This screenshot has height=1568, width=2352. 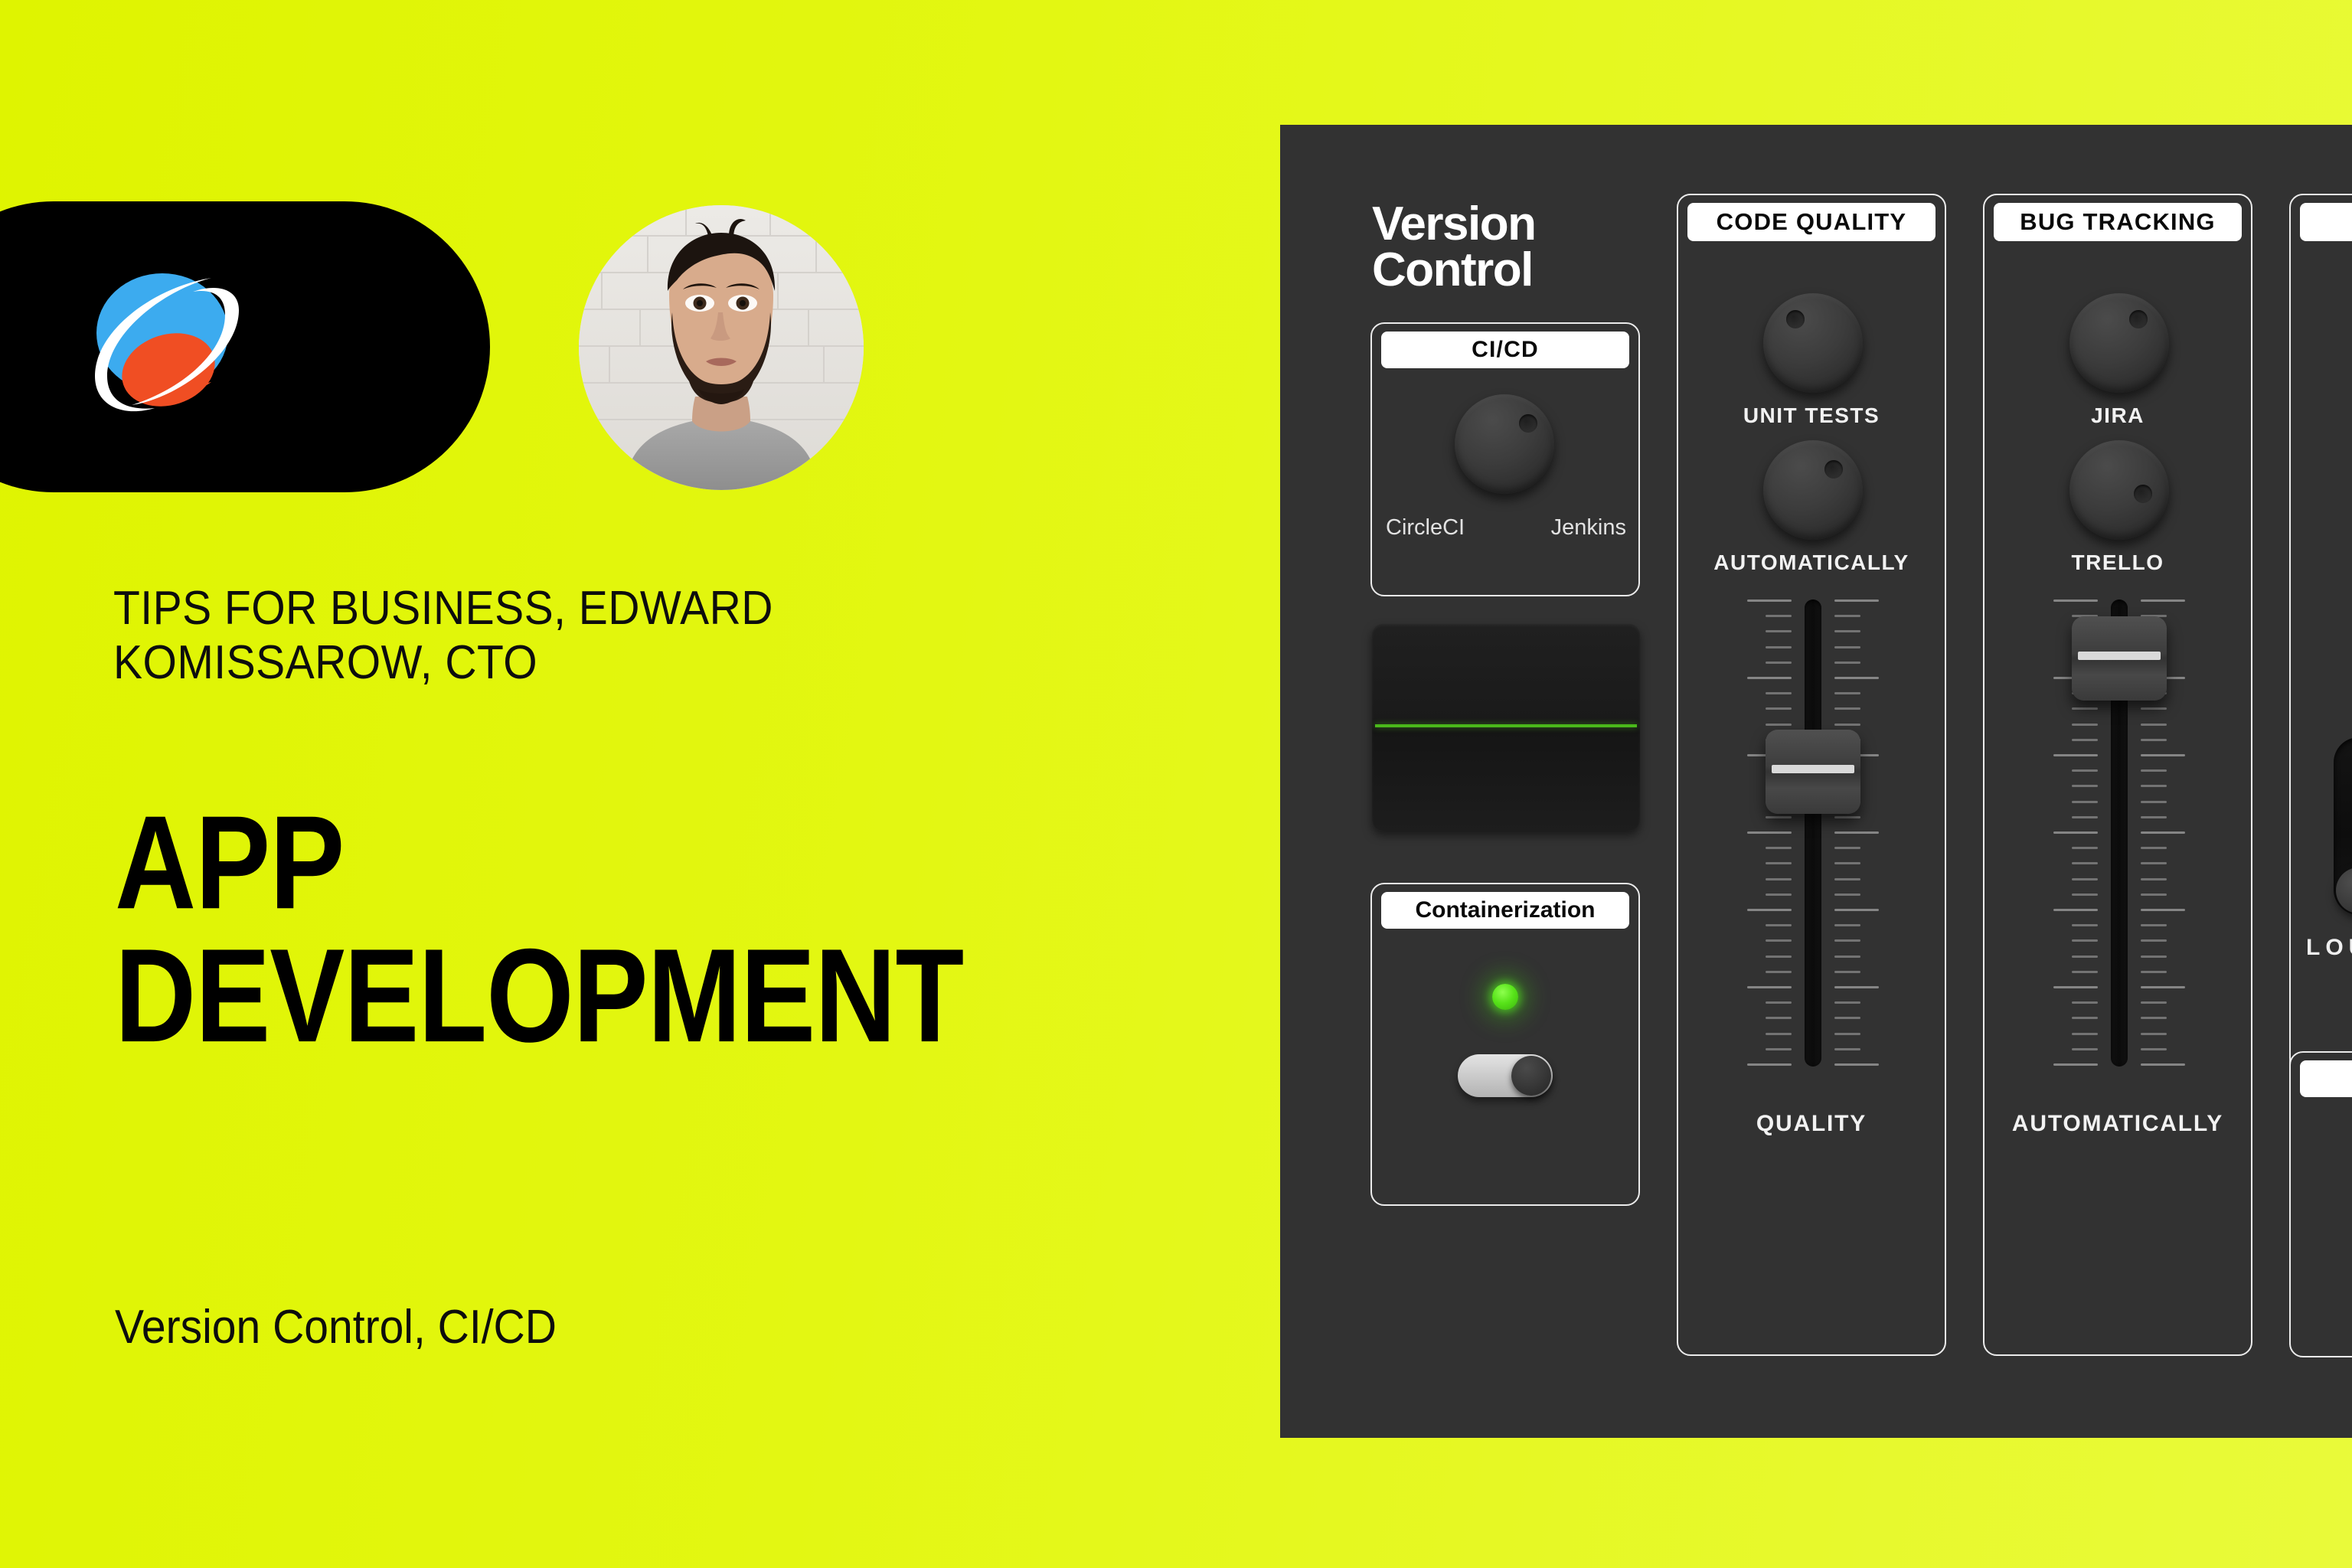 What do you see at coordinates (2117, 562) in the screenshot?
I see `trello-knob-label: TRELLO` at bounding box center [2117, 562].